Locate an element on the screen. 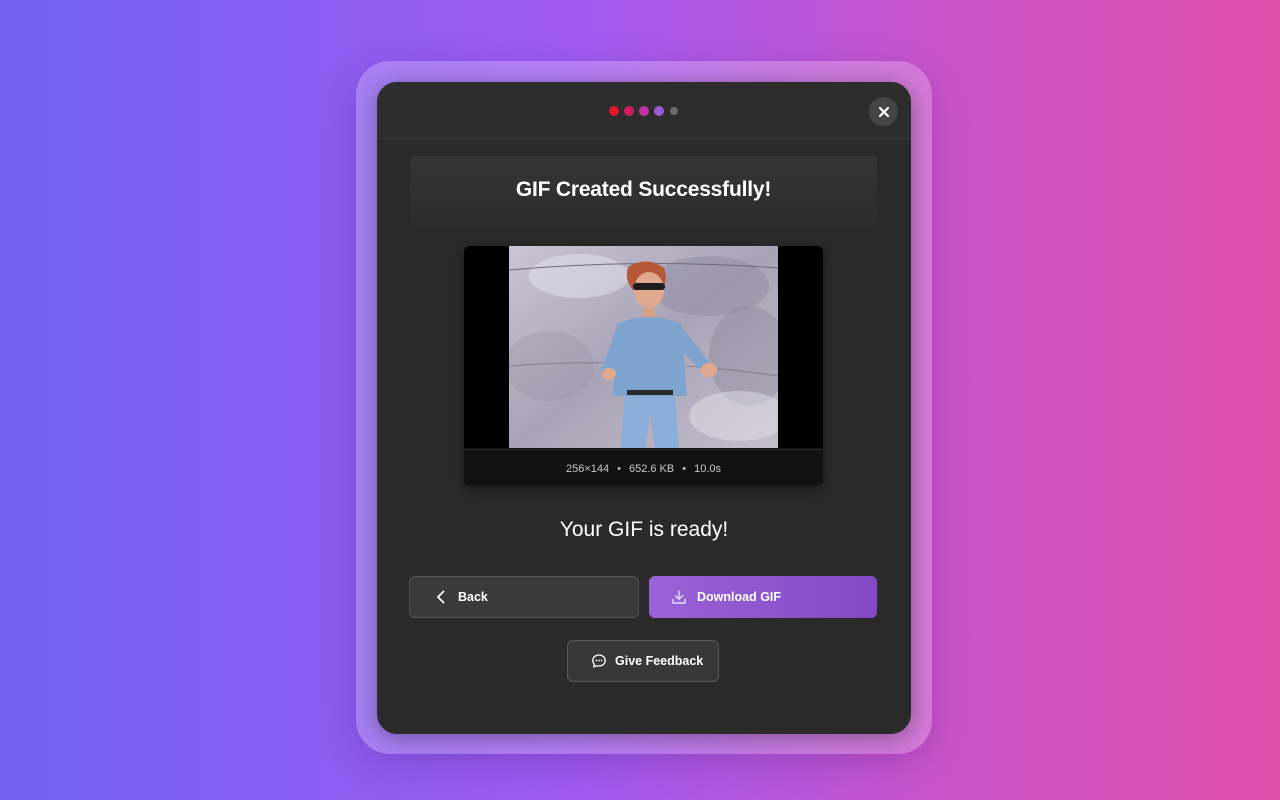  dialog-header is located at coordinates (644, 110).